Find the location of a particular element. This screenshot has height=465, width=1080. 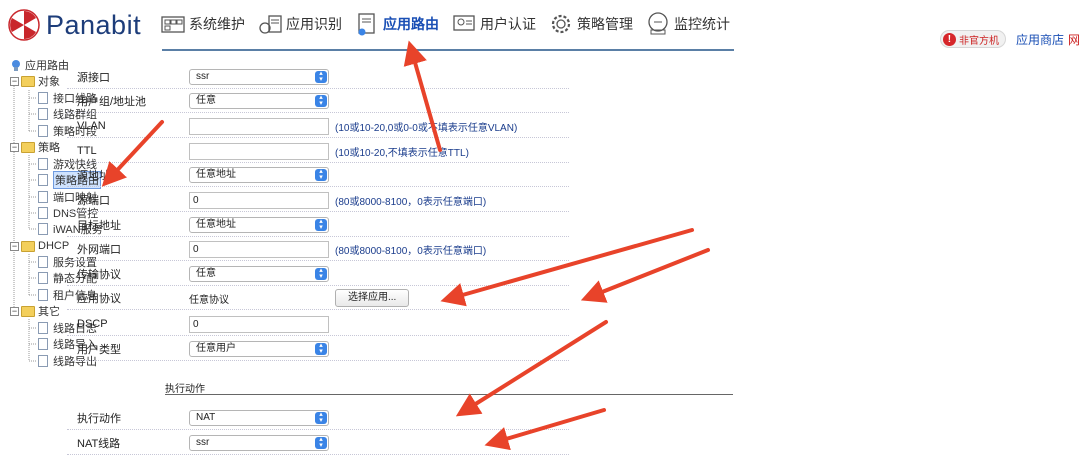

row-user-type: 用户类型 任意用户 ▴ ▾ is located at coordinates (318, 349).